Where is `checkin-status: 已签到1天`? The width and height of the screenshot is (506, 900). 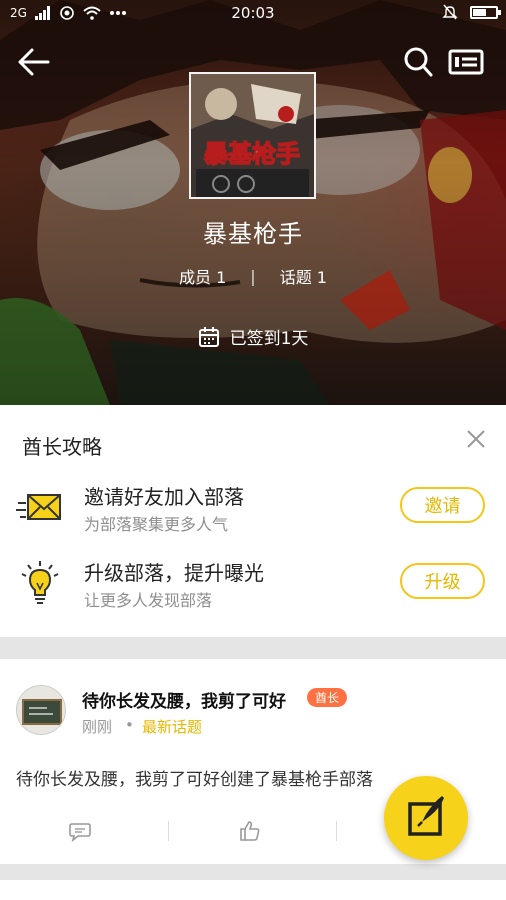 checkin-status: 已签到1天 is located at coordinates (253, 336).